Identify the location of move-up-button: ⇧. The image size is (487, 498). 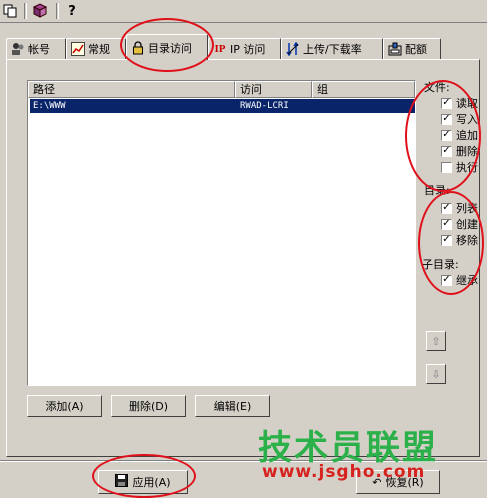
(436, 341).